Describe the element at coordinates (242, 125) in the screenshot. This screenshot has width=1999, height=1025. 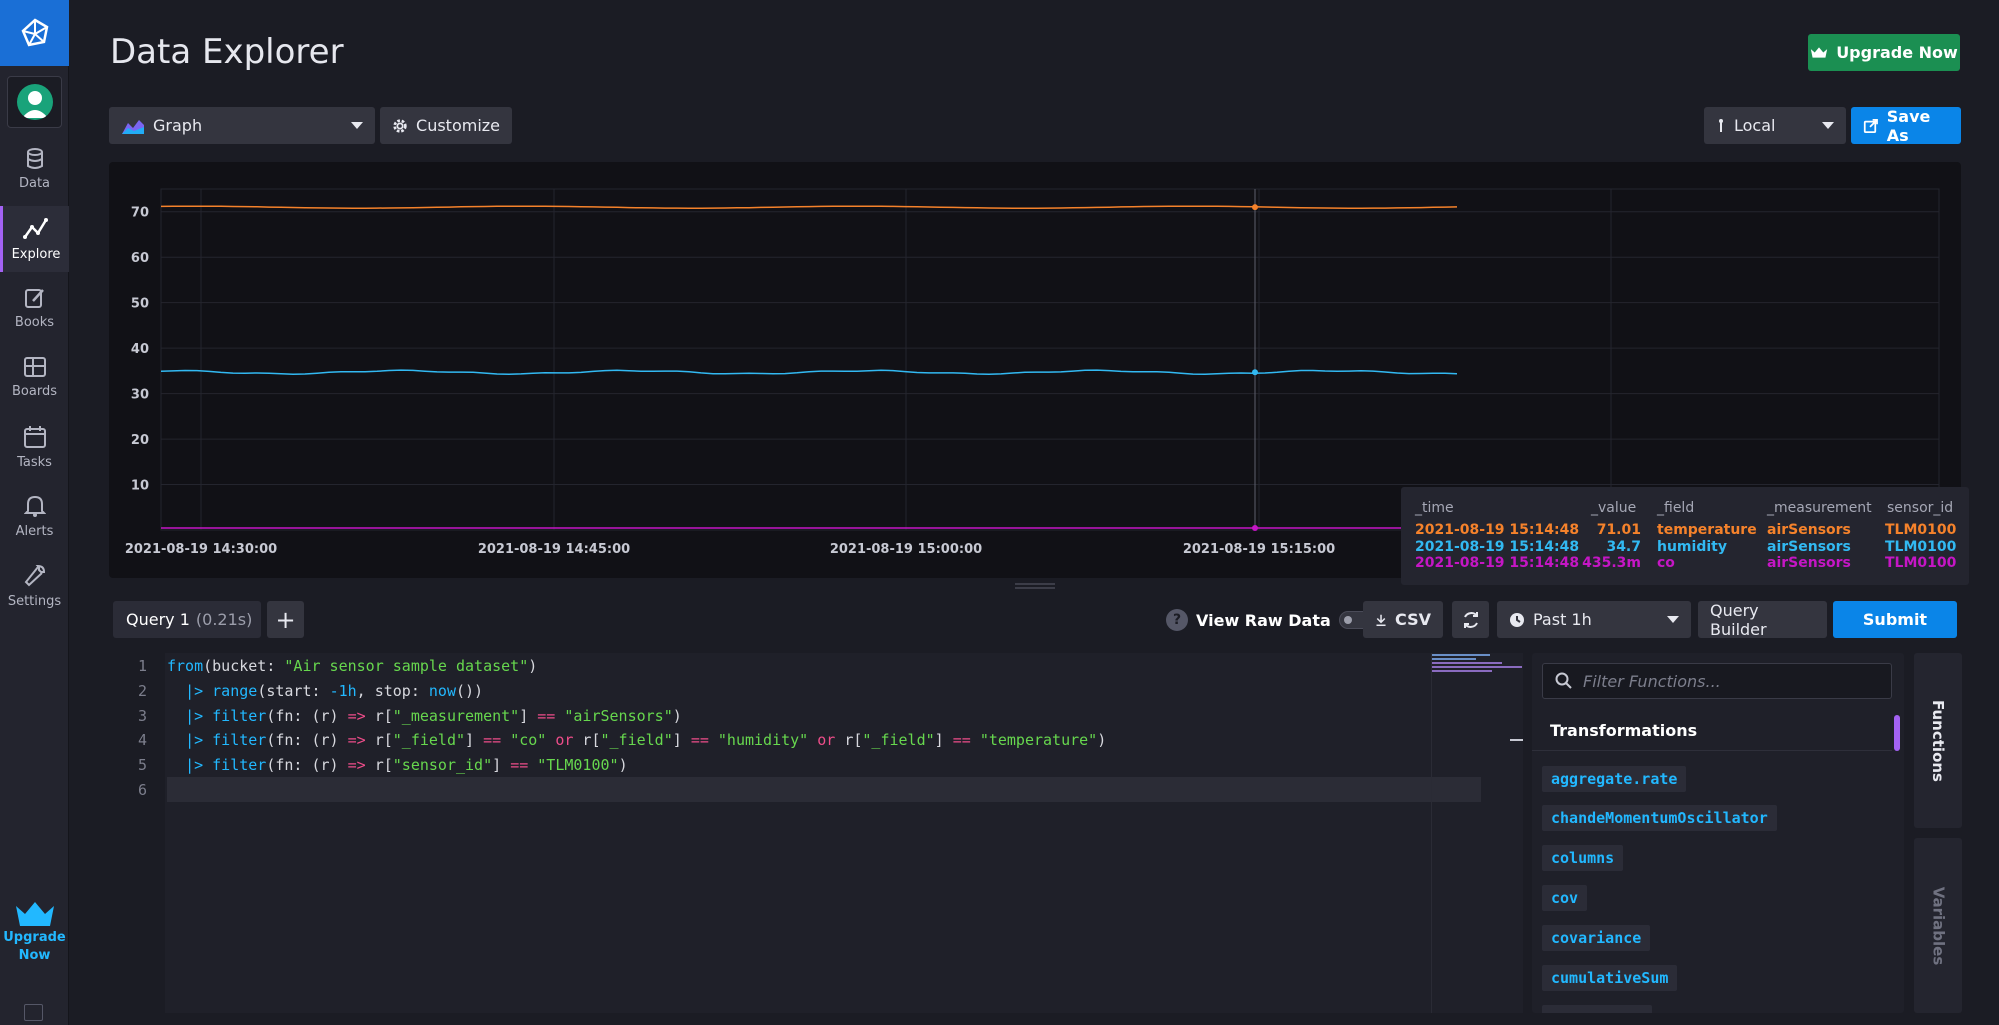
I see `graph-type-dropdown: Graph` at that location.